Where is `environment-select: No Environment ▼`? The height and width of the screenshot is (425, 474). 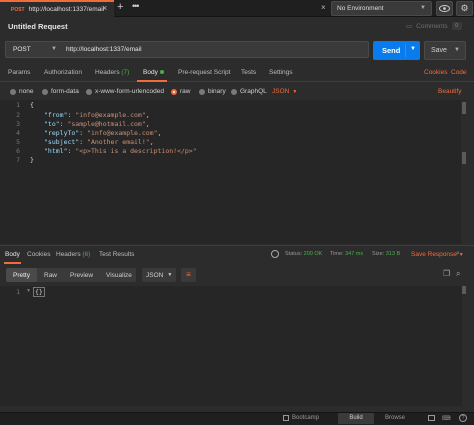
environment-select: No Environment ▼ is located at coordinates (381, 8).